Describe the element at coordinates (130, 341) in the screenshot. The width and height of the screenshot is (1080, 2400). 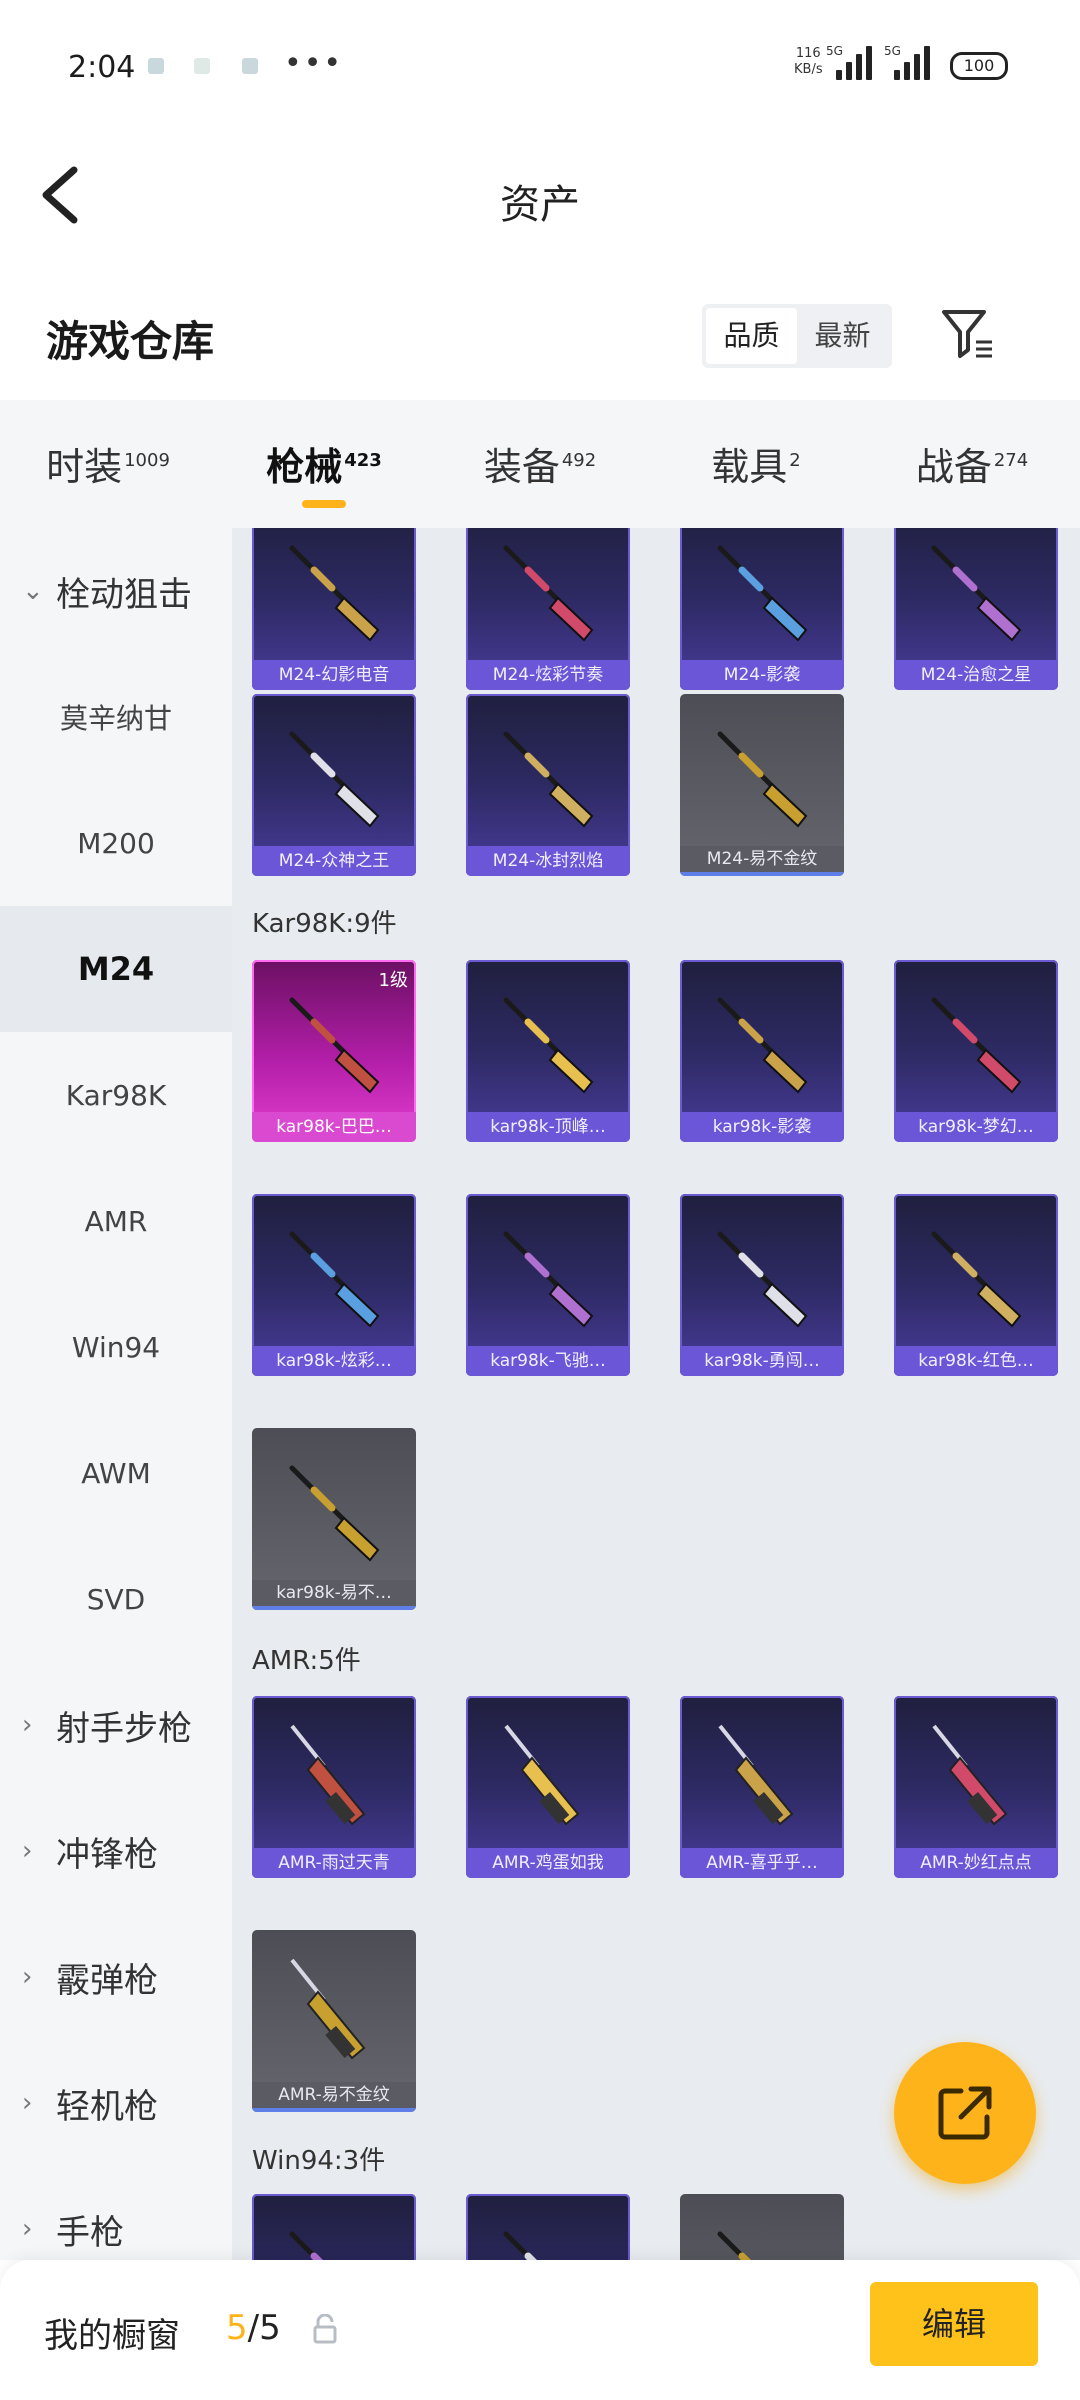
I see `warehouse-title: 游戏仓库` at that location.